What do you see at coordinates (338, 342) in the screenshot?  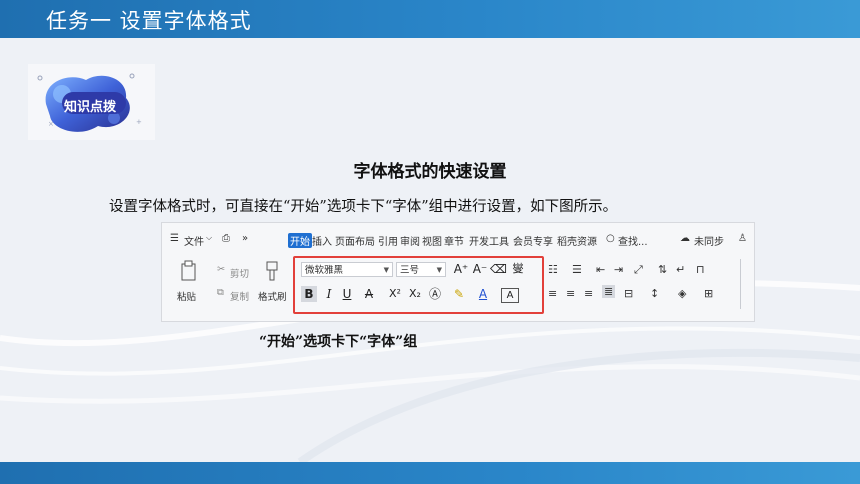 I see `figure-caption: “开始”选项卡下“字体”组` at bounding box center [338, 342].